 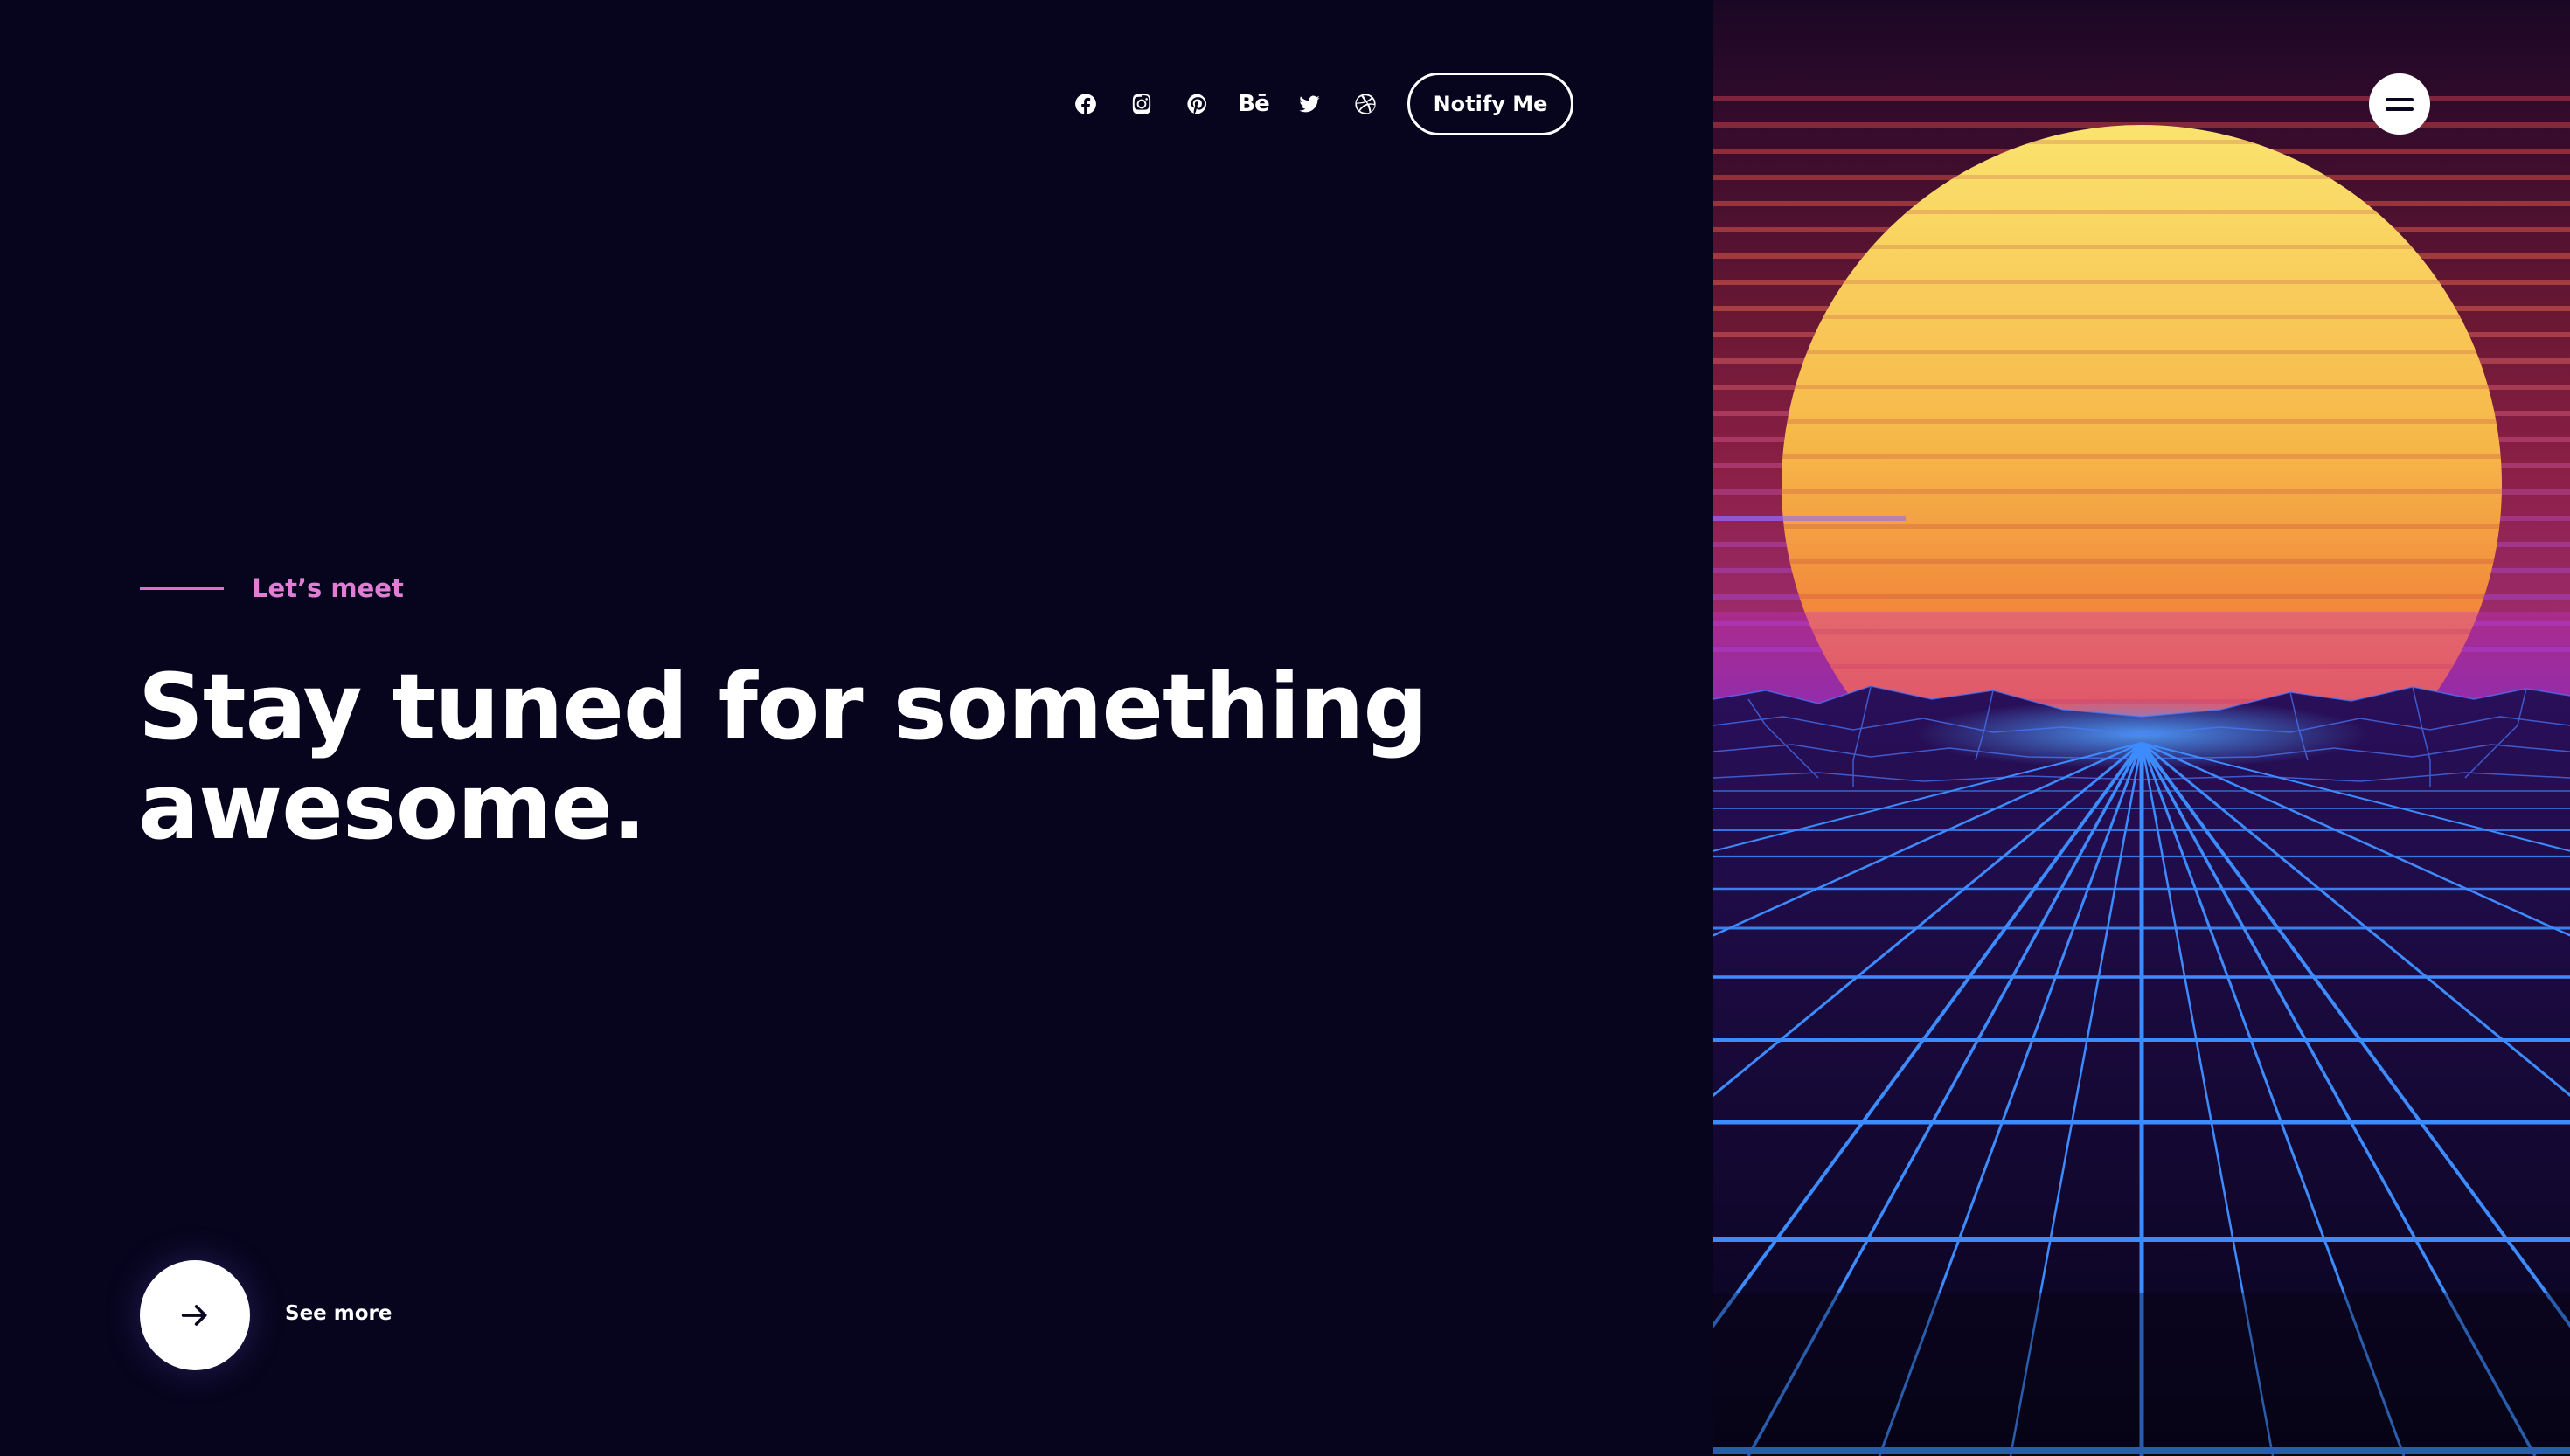 What do you see at coordinates (1365, 104) in the screenshot?
I see `dribbble-icon` at bounding box center [1365, 104].